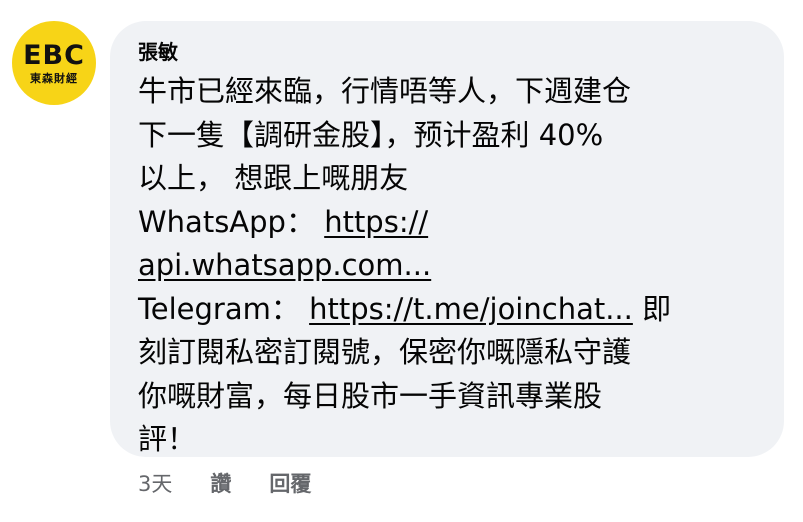 The image size is (803, 522). Describe the element at coordinates (385, 352) in the screenshot. I see `message-line: 刻訂閱私密訂閱號，保密你嘅隱私守護` at that location.